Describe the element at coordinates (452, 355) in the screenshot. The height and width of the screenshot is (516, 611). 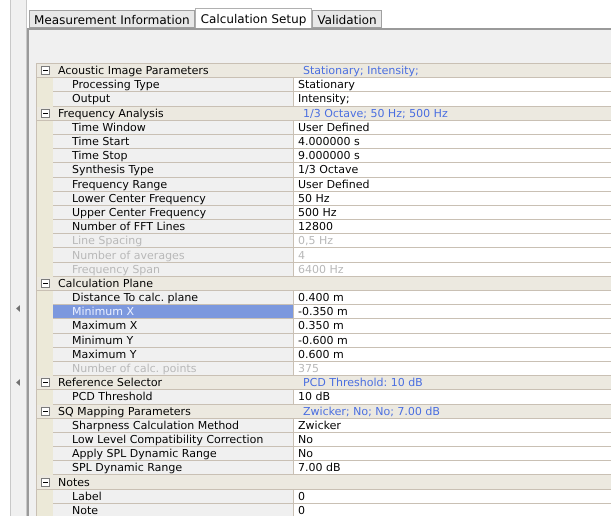
I see `property-value-cell: 0.600 m` at that location.